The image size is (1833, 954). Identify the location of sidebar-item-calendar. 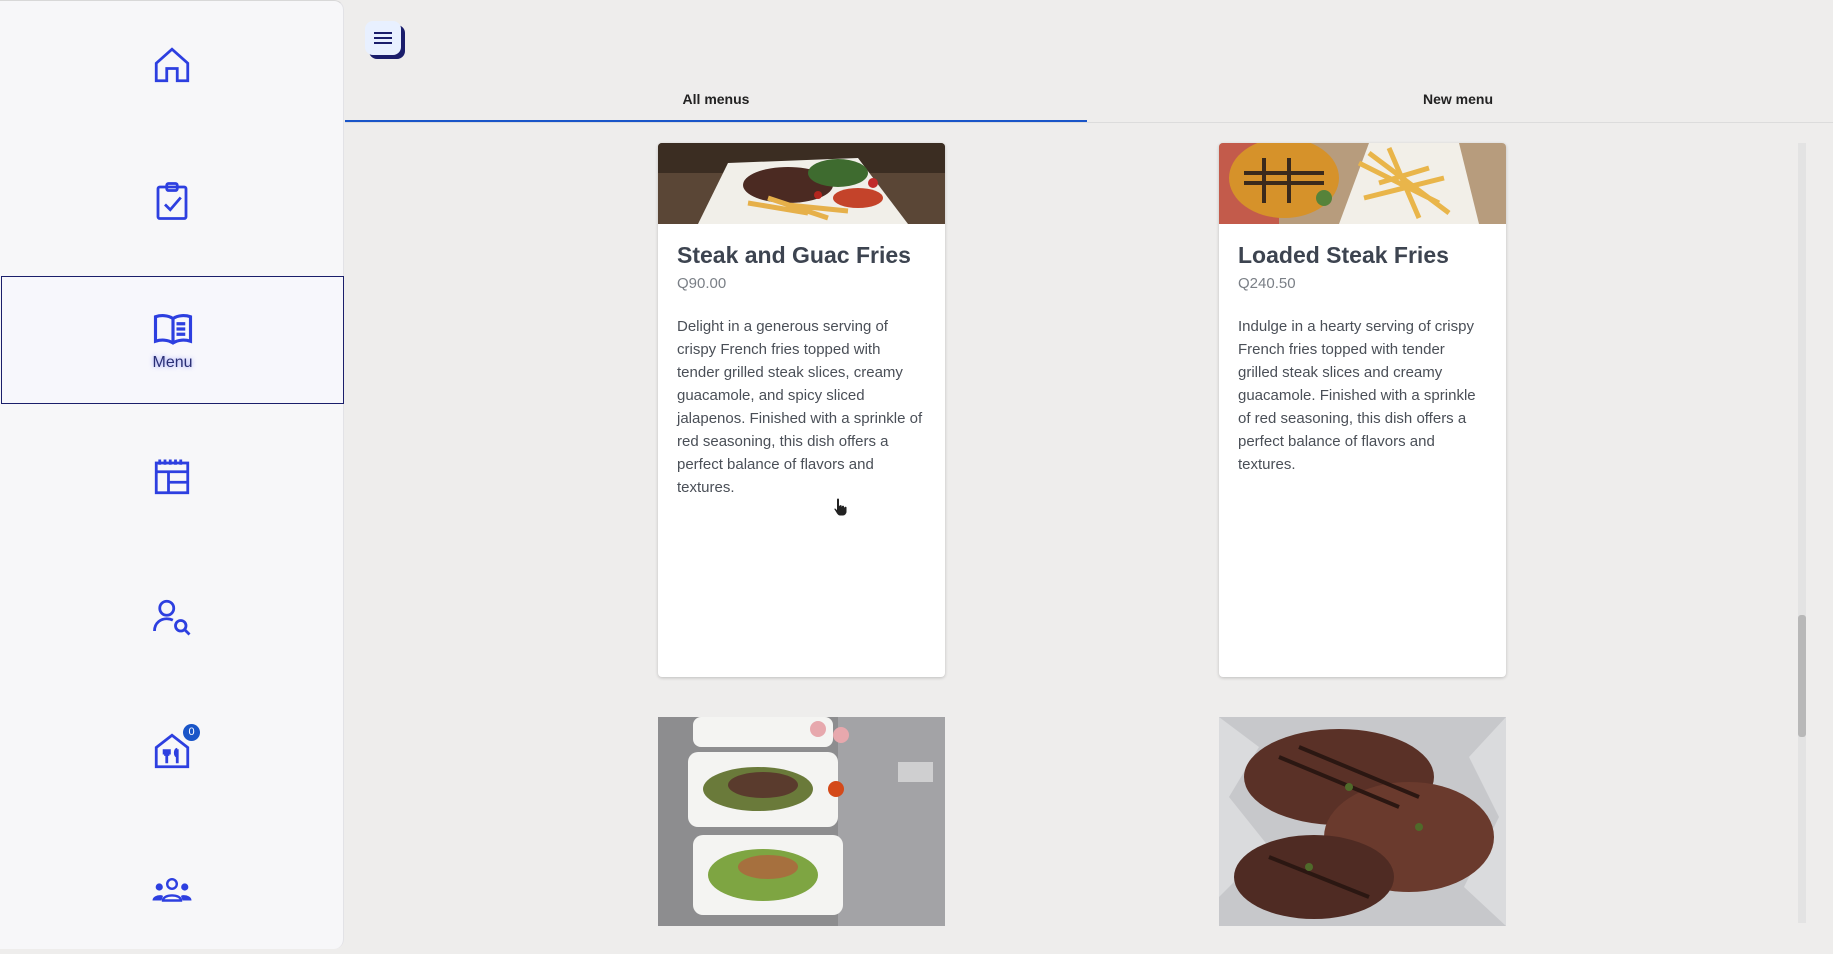
(172, 477).